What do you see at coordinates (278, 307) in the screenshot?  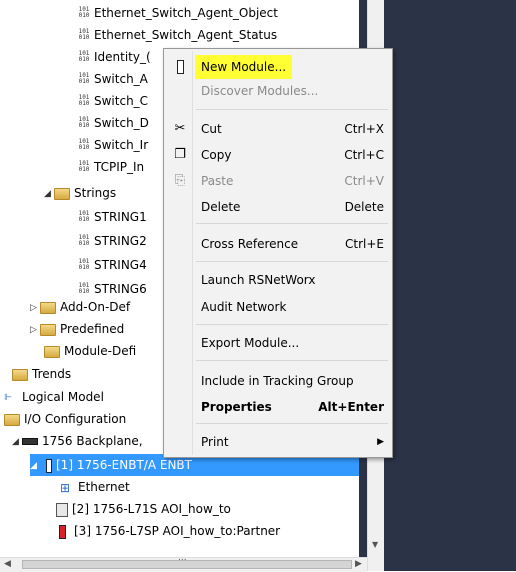 I see `menu-item-audit-network: Audit Network` at bounding box center [278, 307].